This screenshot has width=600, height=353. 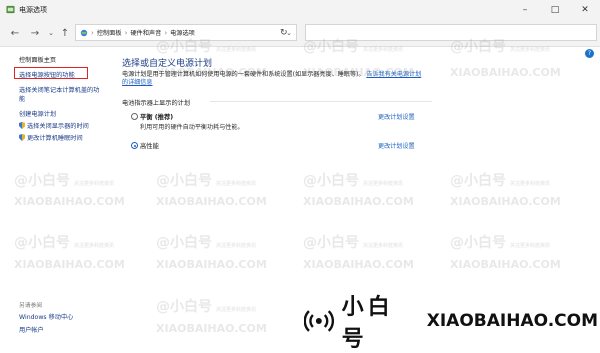 I want to click on brand-name-cn: 小白号, so click(x=367, y=323).